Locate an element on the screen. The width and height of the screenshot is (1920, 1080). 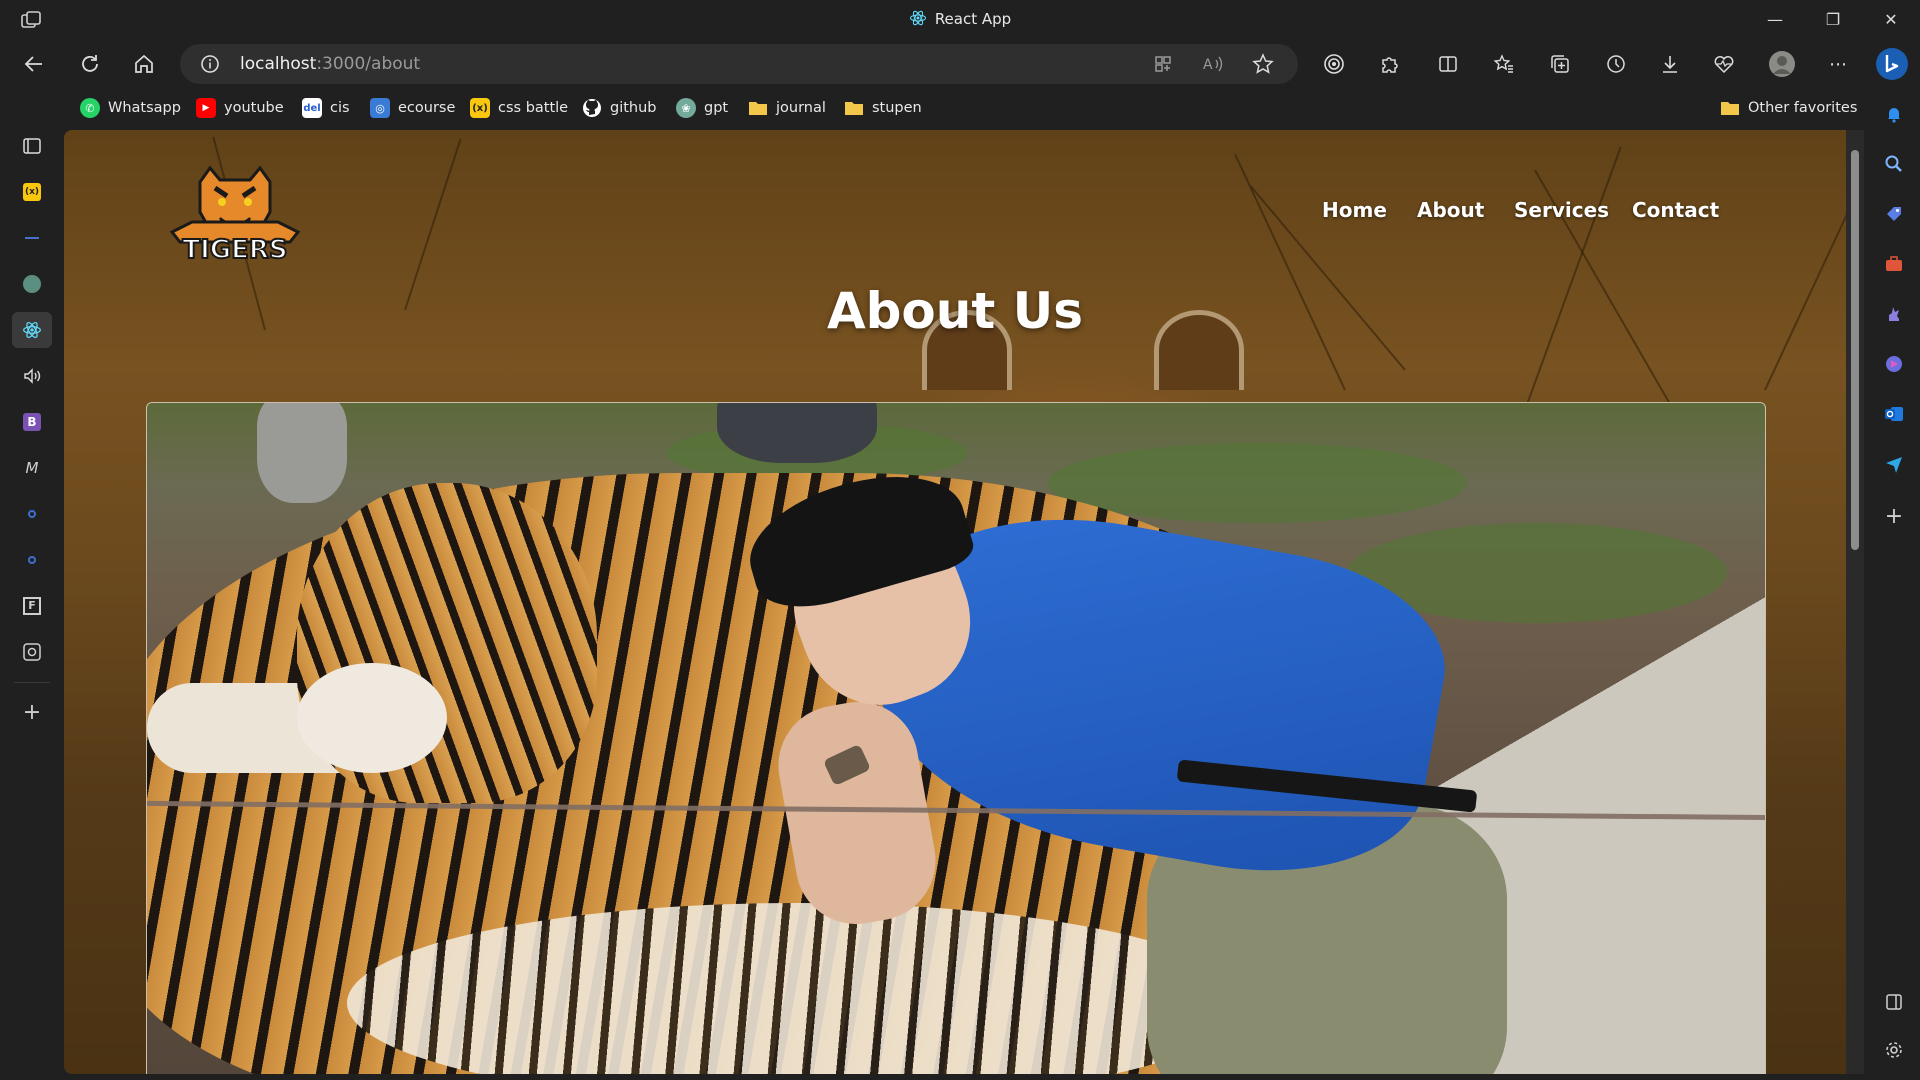
favorite-youtube: ▶ youtube is located at coordinates (240, 108).